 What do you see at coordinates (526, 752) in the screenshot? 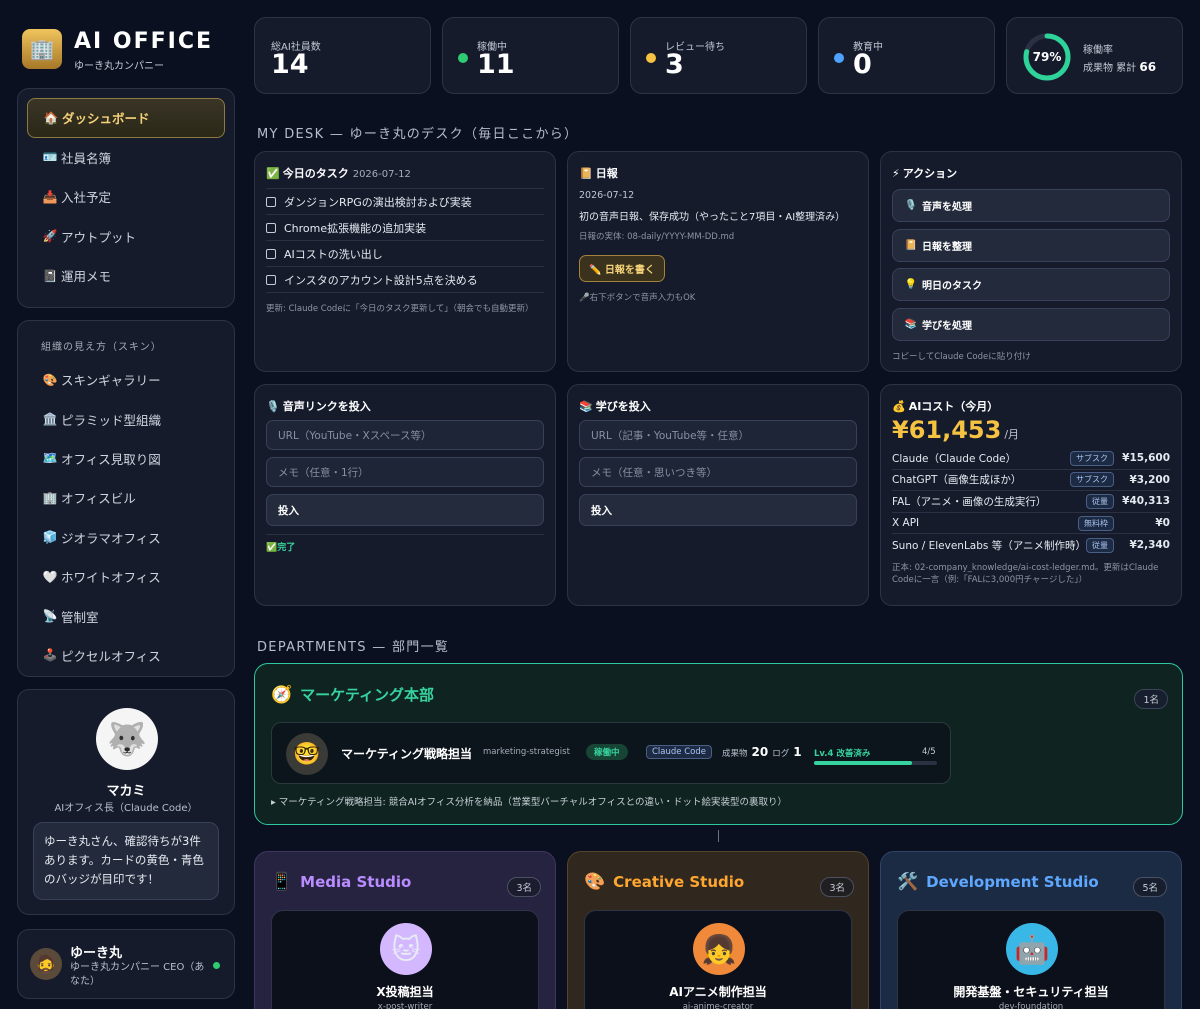
I see `member-id: marketing-strategist` at bounding box center [526, 752].